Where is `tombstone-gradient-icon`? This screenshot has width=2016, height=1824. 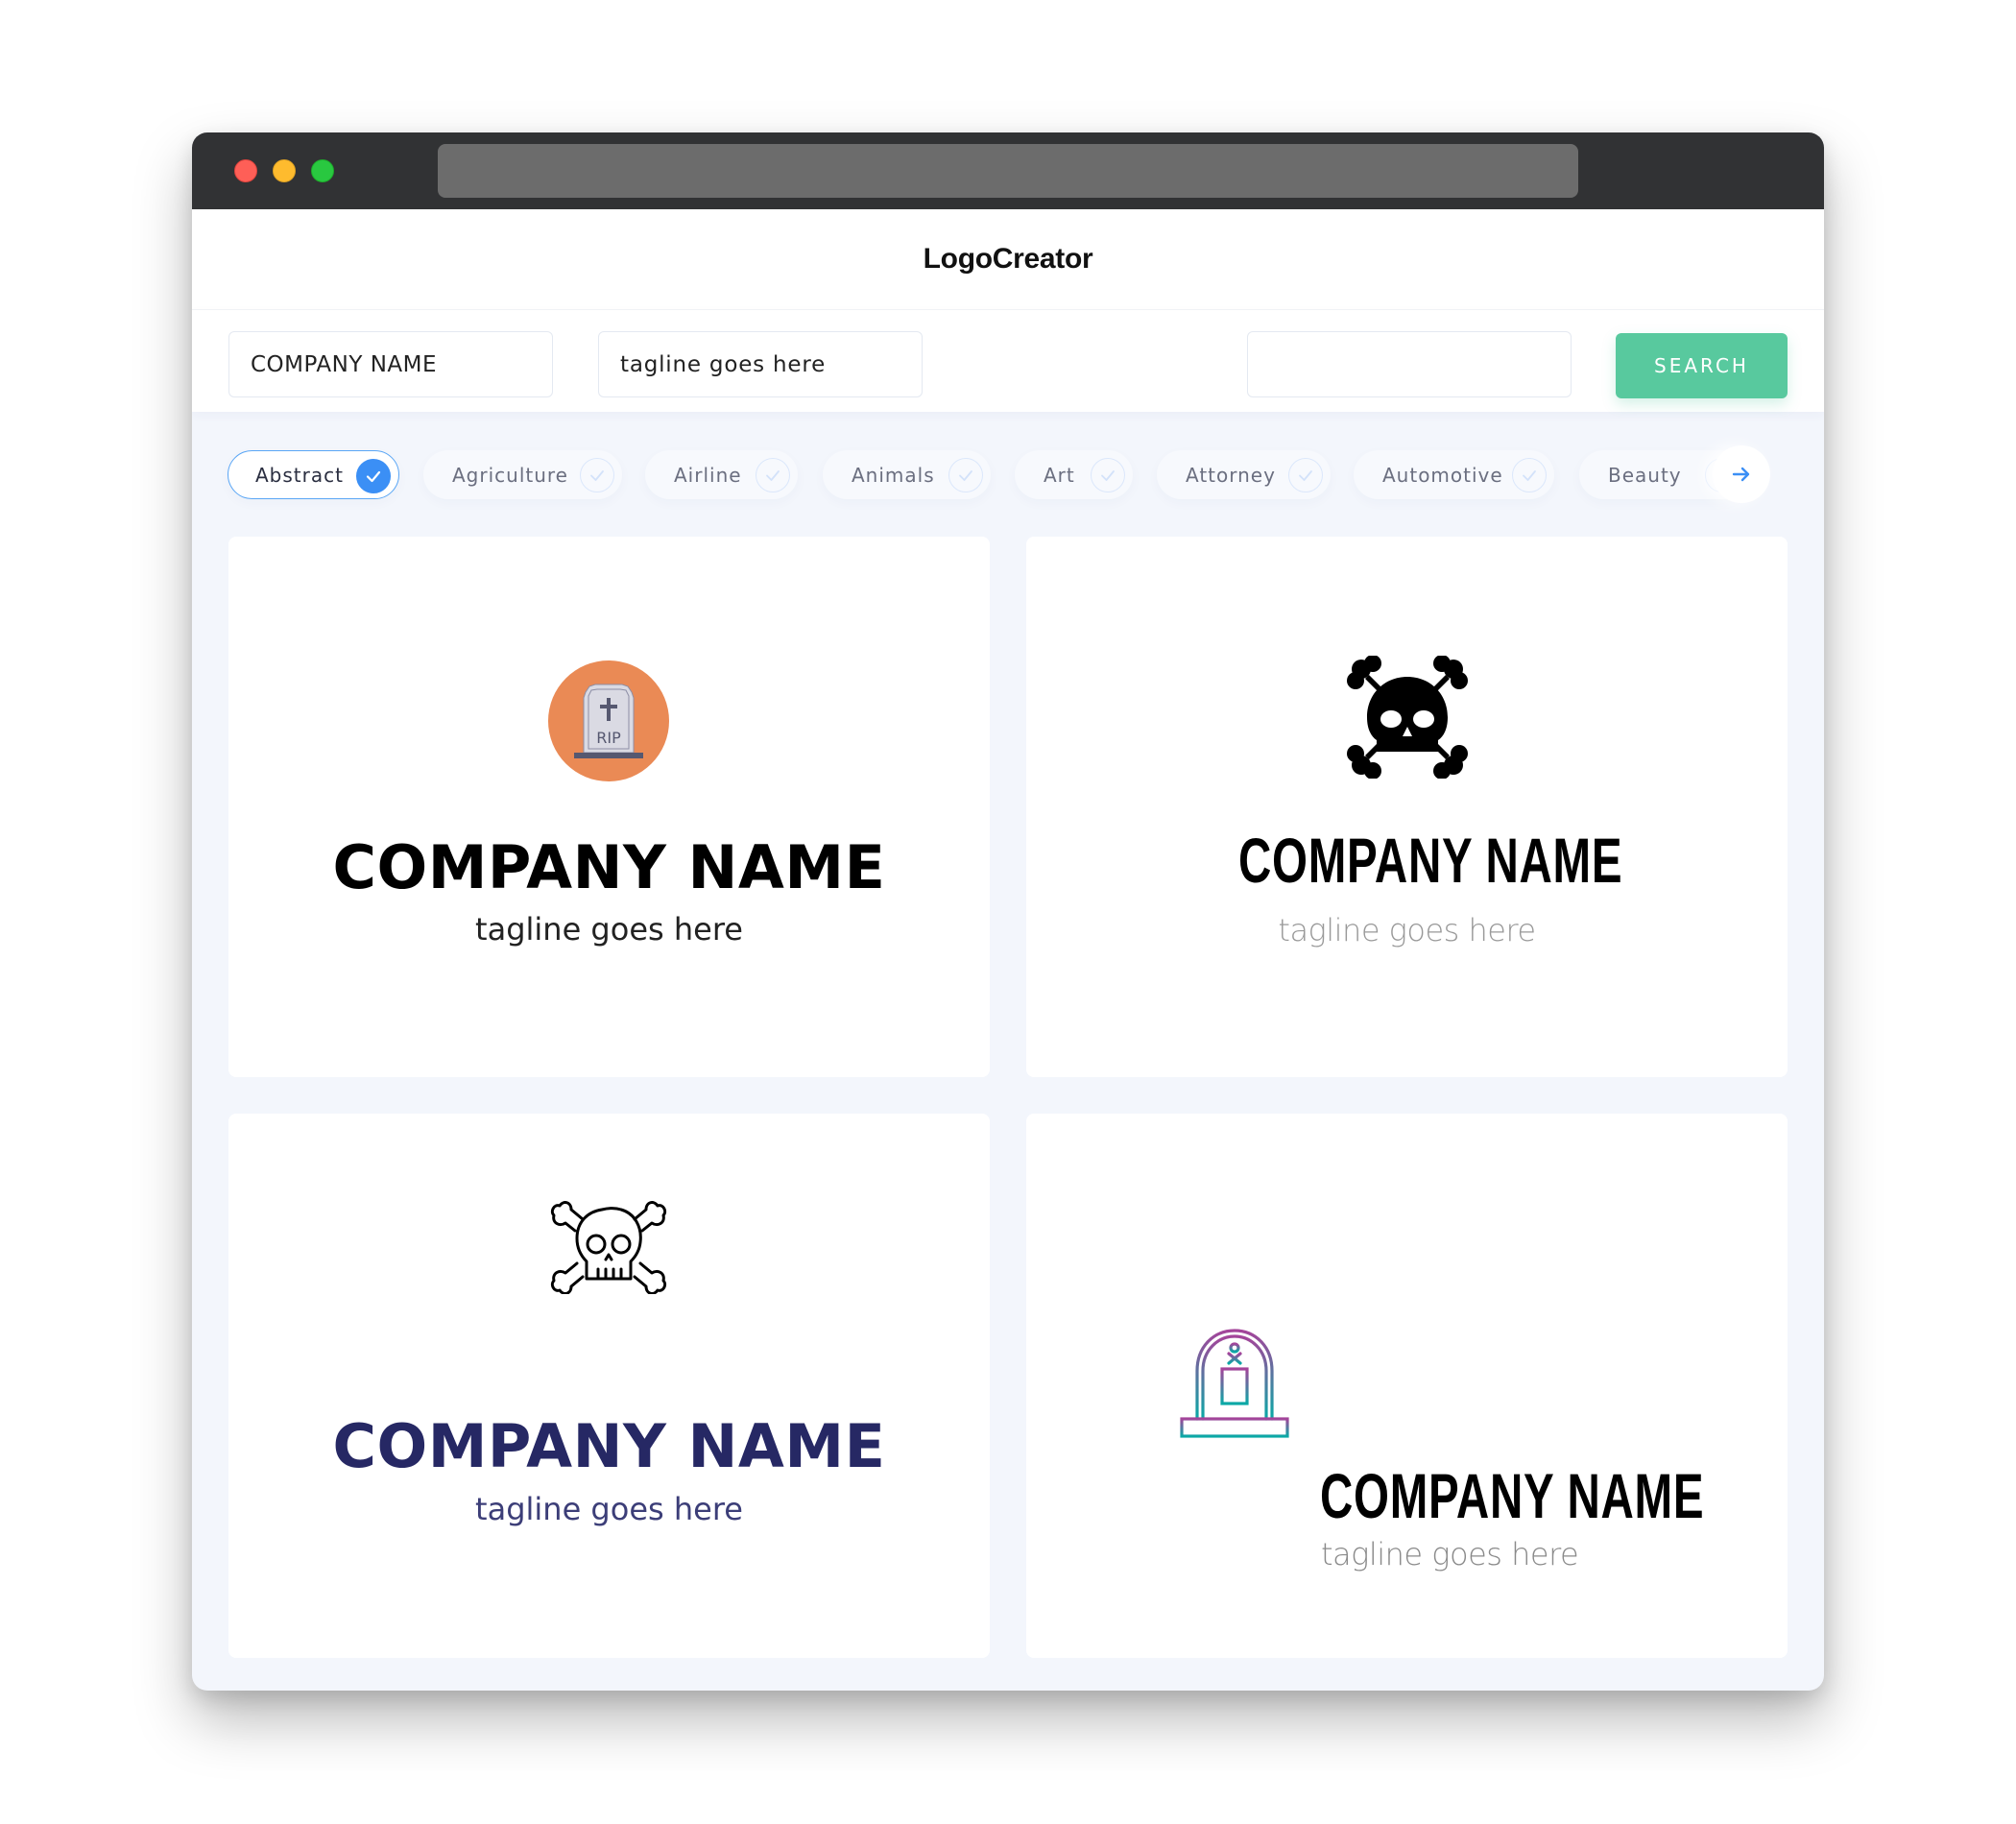
tombstone-gradient-icon is located at coordinates (1234, 1383).